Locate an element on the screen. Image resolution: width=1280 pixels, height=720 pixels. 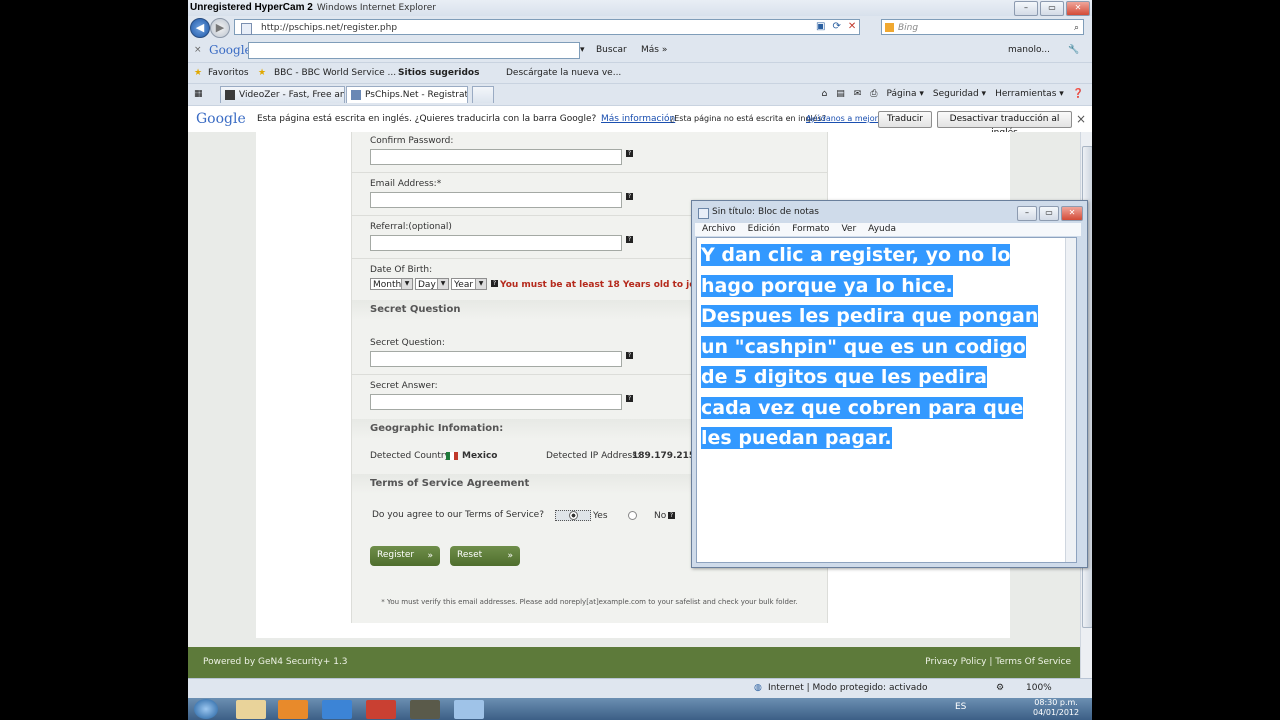
tools-menu: Herramientas ▾ is located at coordinates (1029, 94).